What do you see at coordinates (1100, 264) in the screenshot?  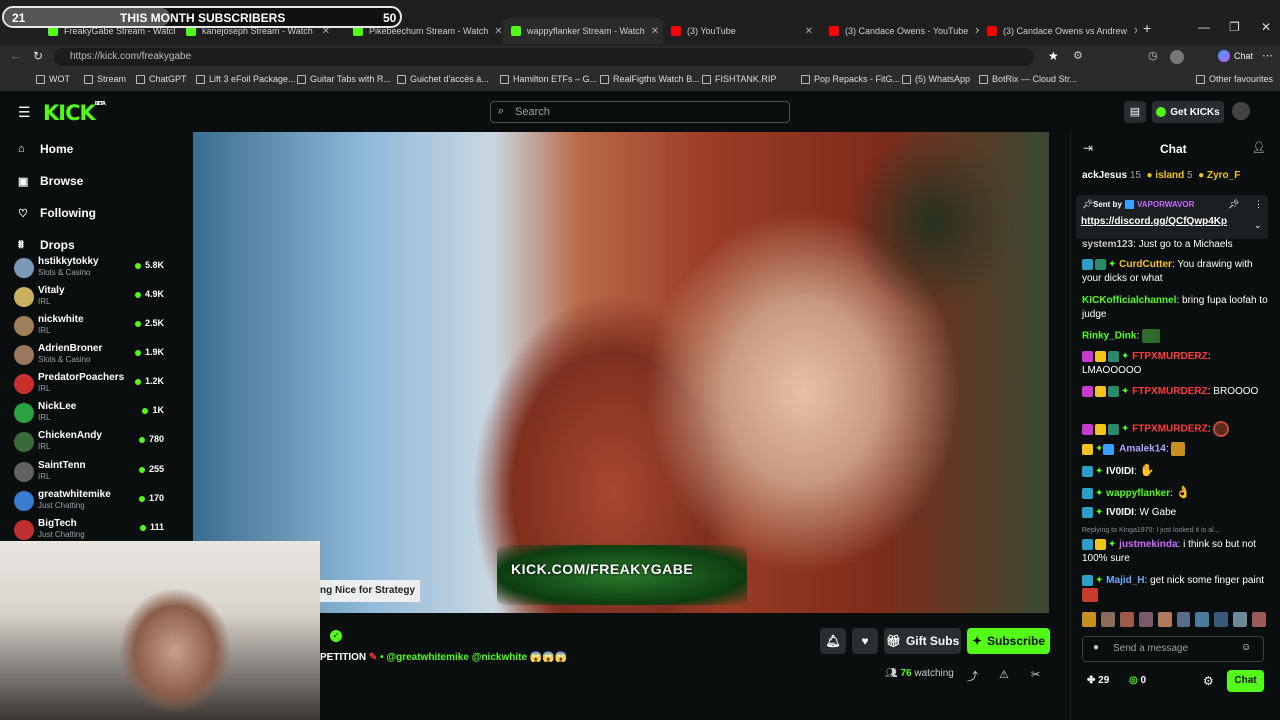 I see `mod-badge-icon` at bounding box center [1100, 264].